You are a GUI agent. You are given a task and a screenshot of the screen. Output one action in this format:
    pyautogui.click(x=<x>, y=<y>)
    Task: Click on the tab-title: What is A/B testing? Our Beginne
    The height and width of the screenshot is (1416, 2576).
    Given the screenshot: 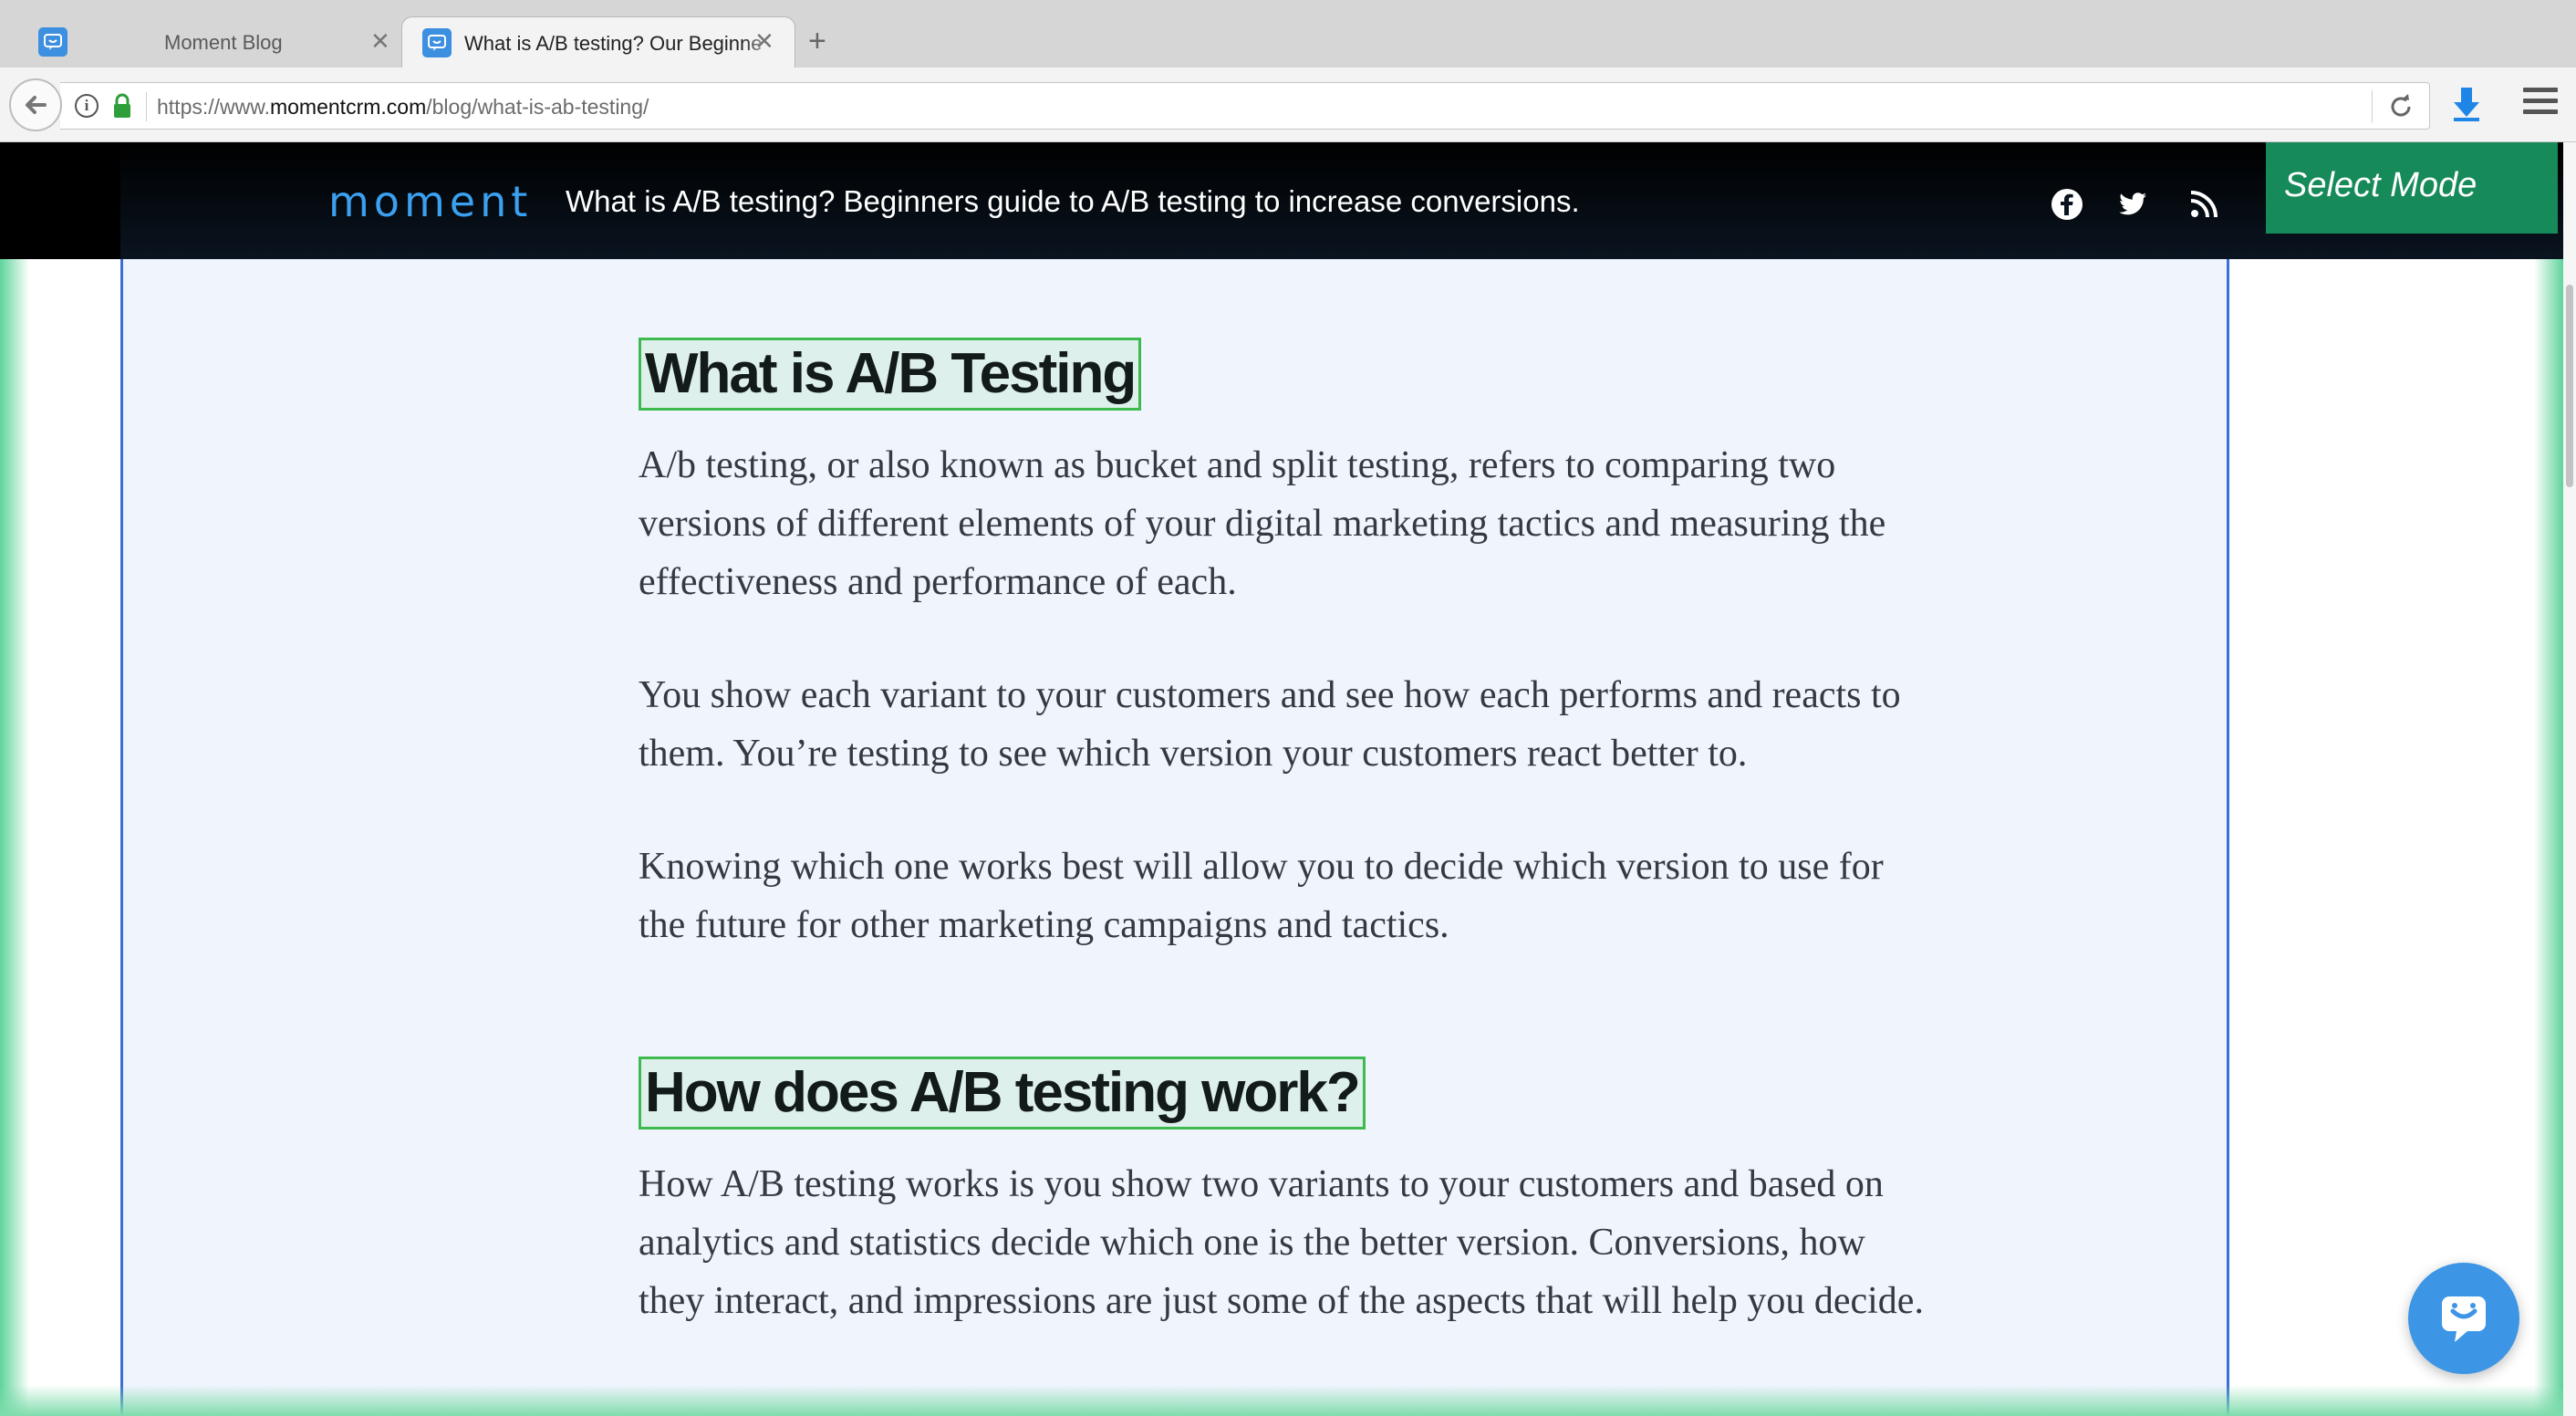 What is the action you would take?
    pyautogui.click(x=613, y=43)
    